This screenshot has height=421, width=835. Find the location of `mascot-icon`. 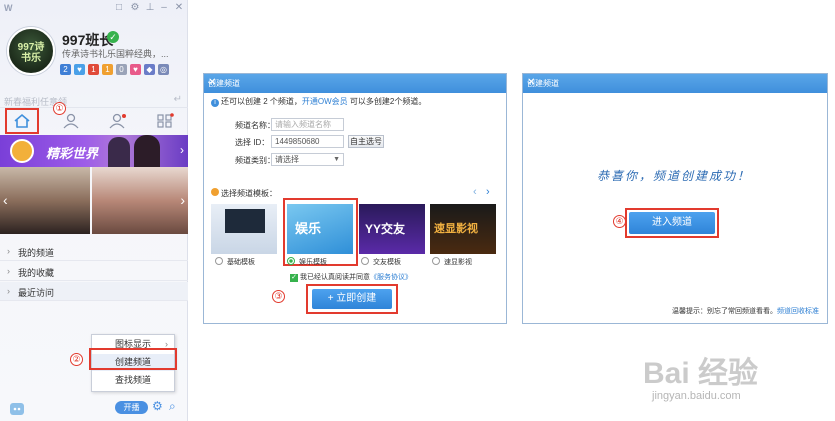

mascot-icon is located at coordinates (17, 408).